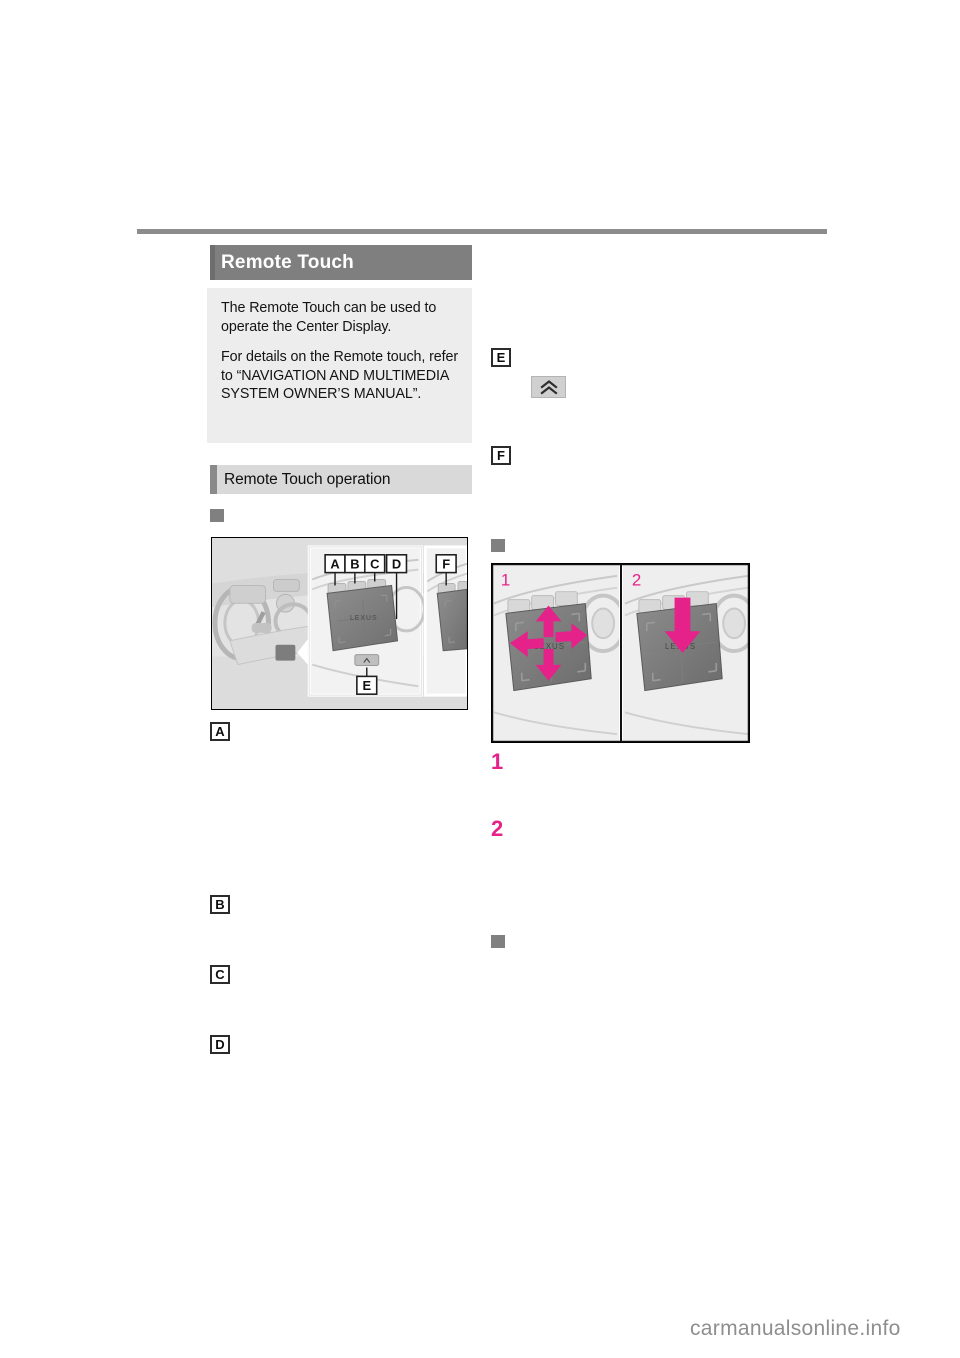  I want to click on marker-number-2: 2, so click(497, 828).